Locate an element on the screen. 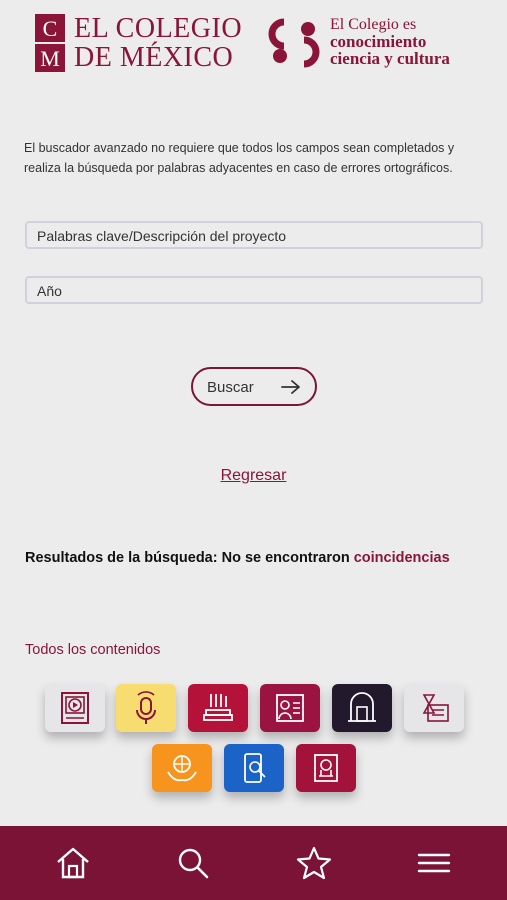 Image resolution: width=507 pixels, height=900 pixels. colmex-cm-logo: C M is located at coordinates (50, 43).